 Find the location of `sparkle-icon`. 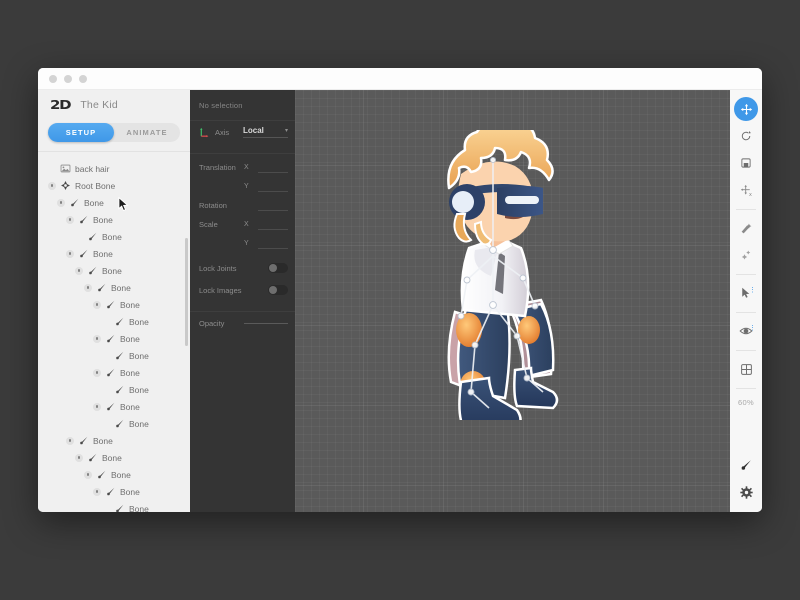

sparkle-icon is located at coordinates (746, 255).